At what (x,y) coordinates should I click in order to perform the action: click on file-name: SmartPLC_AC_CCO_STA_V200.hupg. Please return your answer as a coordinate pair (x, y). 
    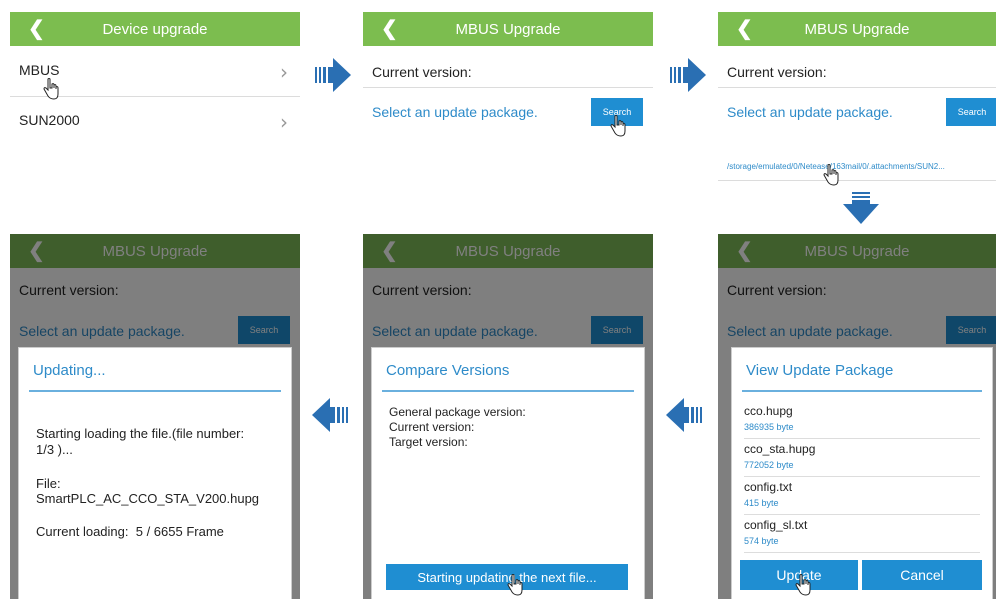
    Looking at the image, I should click on (148, 498).